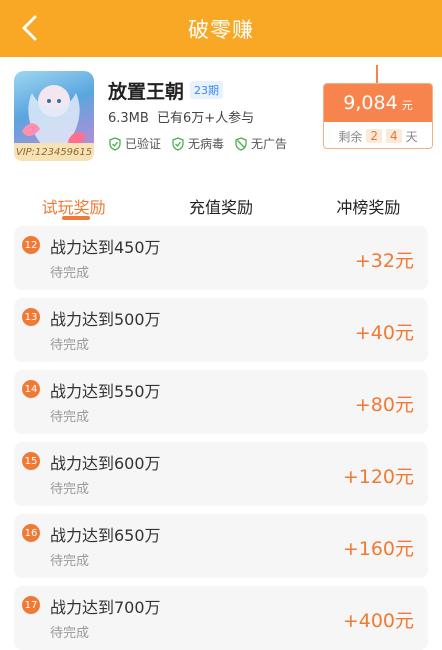  What do you see at coordinates (115, 143) in the screenshot?
I see `verified-icon` at bounding box center [115, 143].